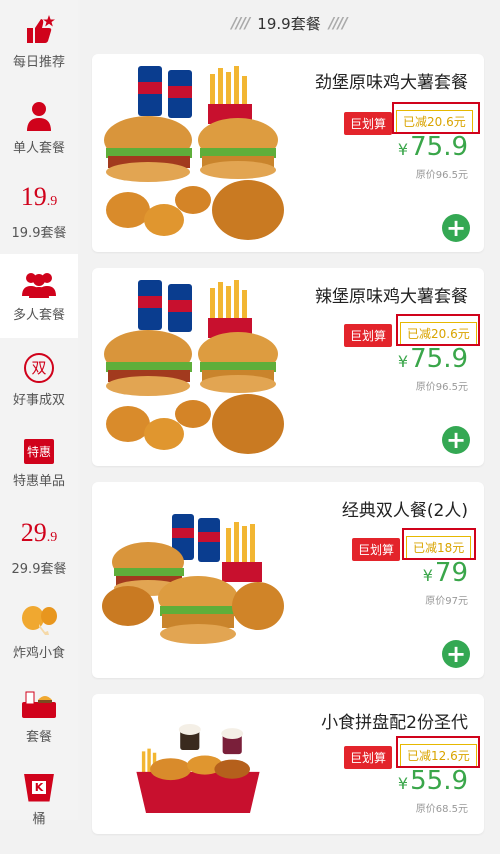  I want to click on sidebar-item-daily: 每日推荐, so click(39, 42).